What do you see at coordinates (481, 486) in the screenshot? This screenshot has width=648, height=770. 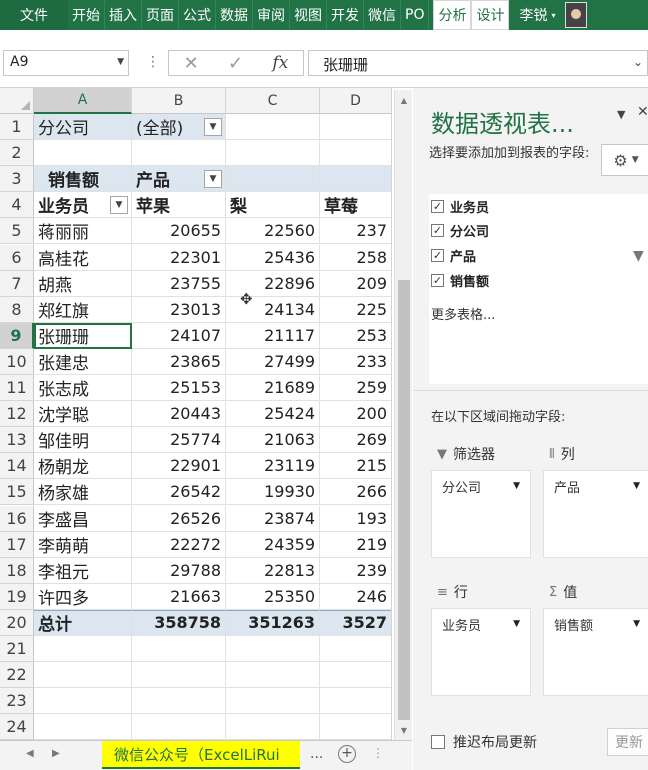 I see `field-chip-branch: 分公司 ▼` at bounding box center [481, 486].